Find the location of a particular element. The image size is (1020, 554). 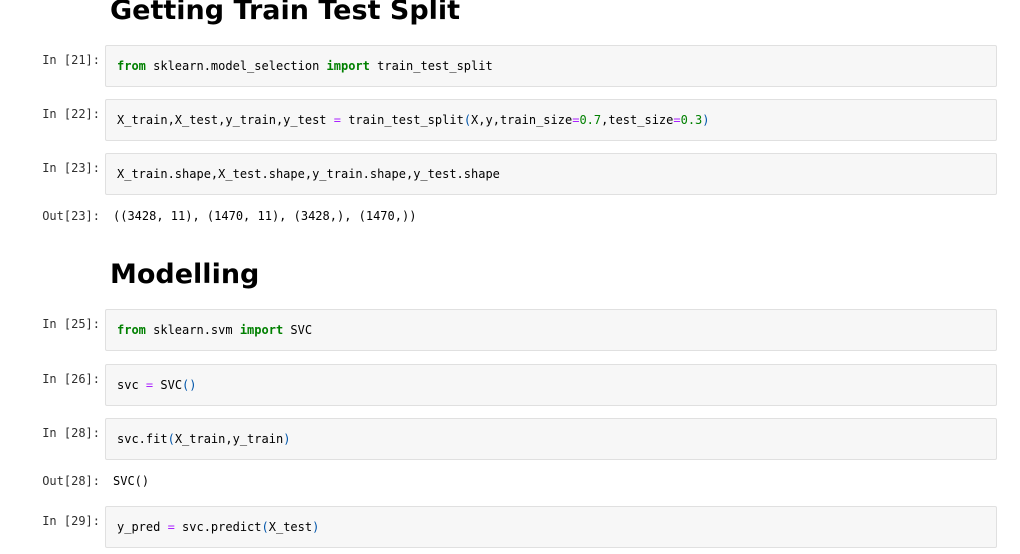

heading-getting-train-test-split: Getting Train Test Split is located at coordinates (285, 13).